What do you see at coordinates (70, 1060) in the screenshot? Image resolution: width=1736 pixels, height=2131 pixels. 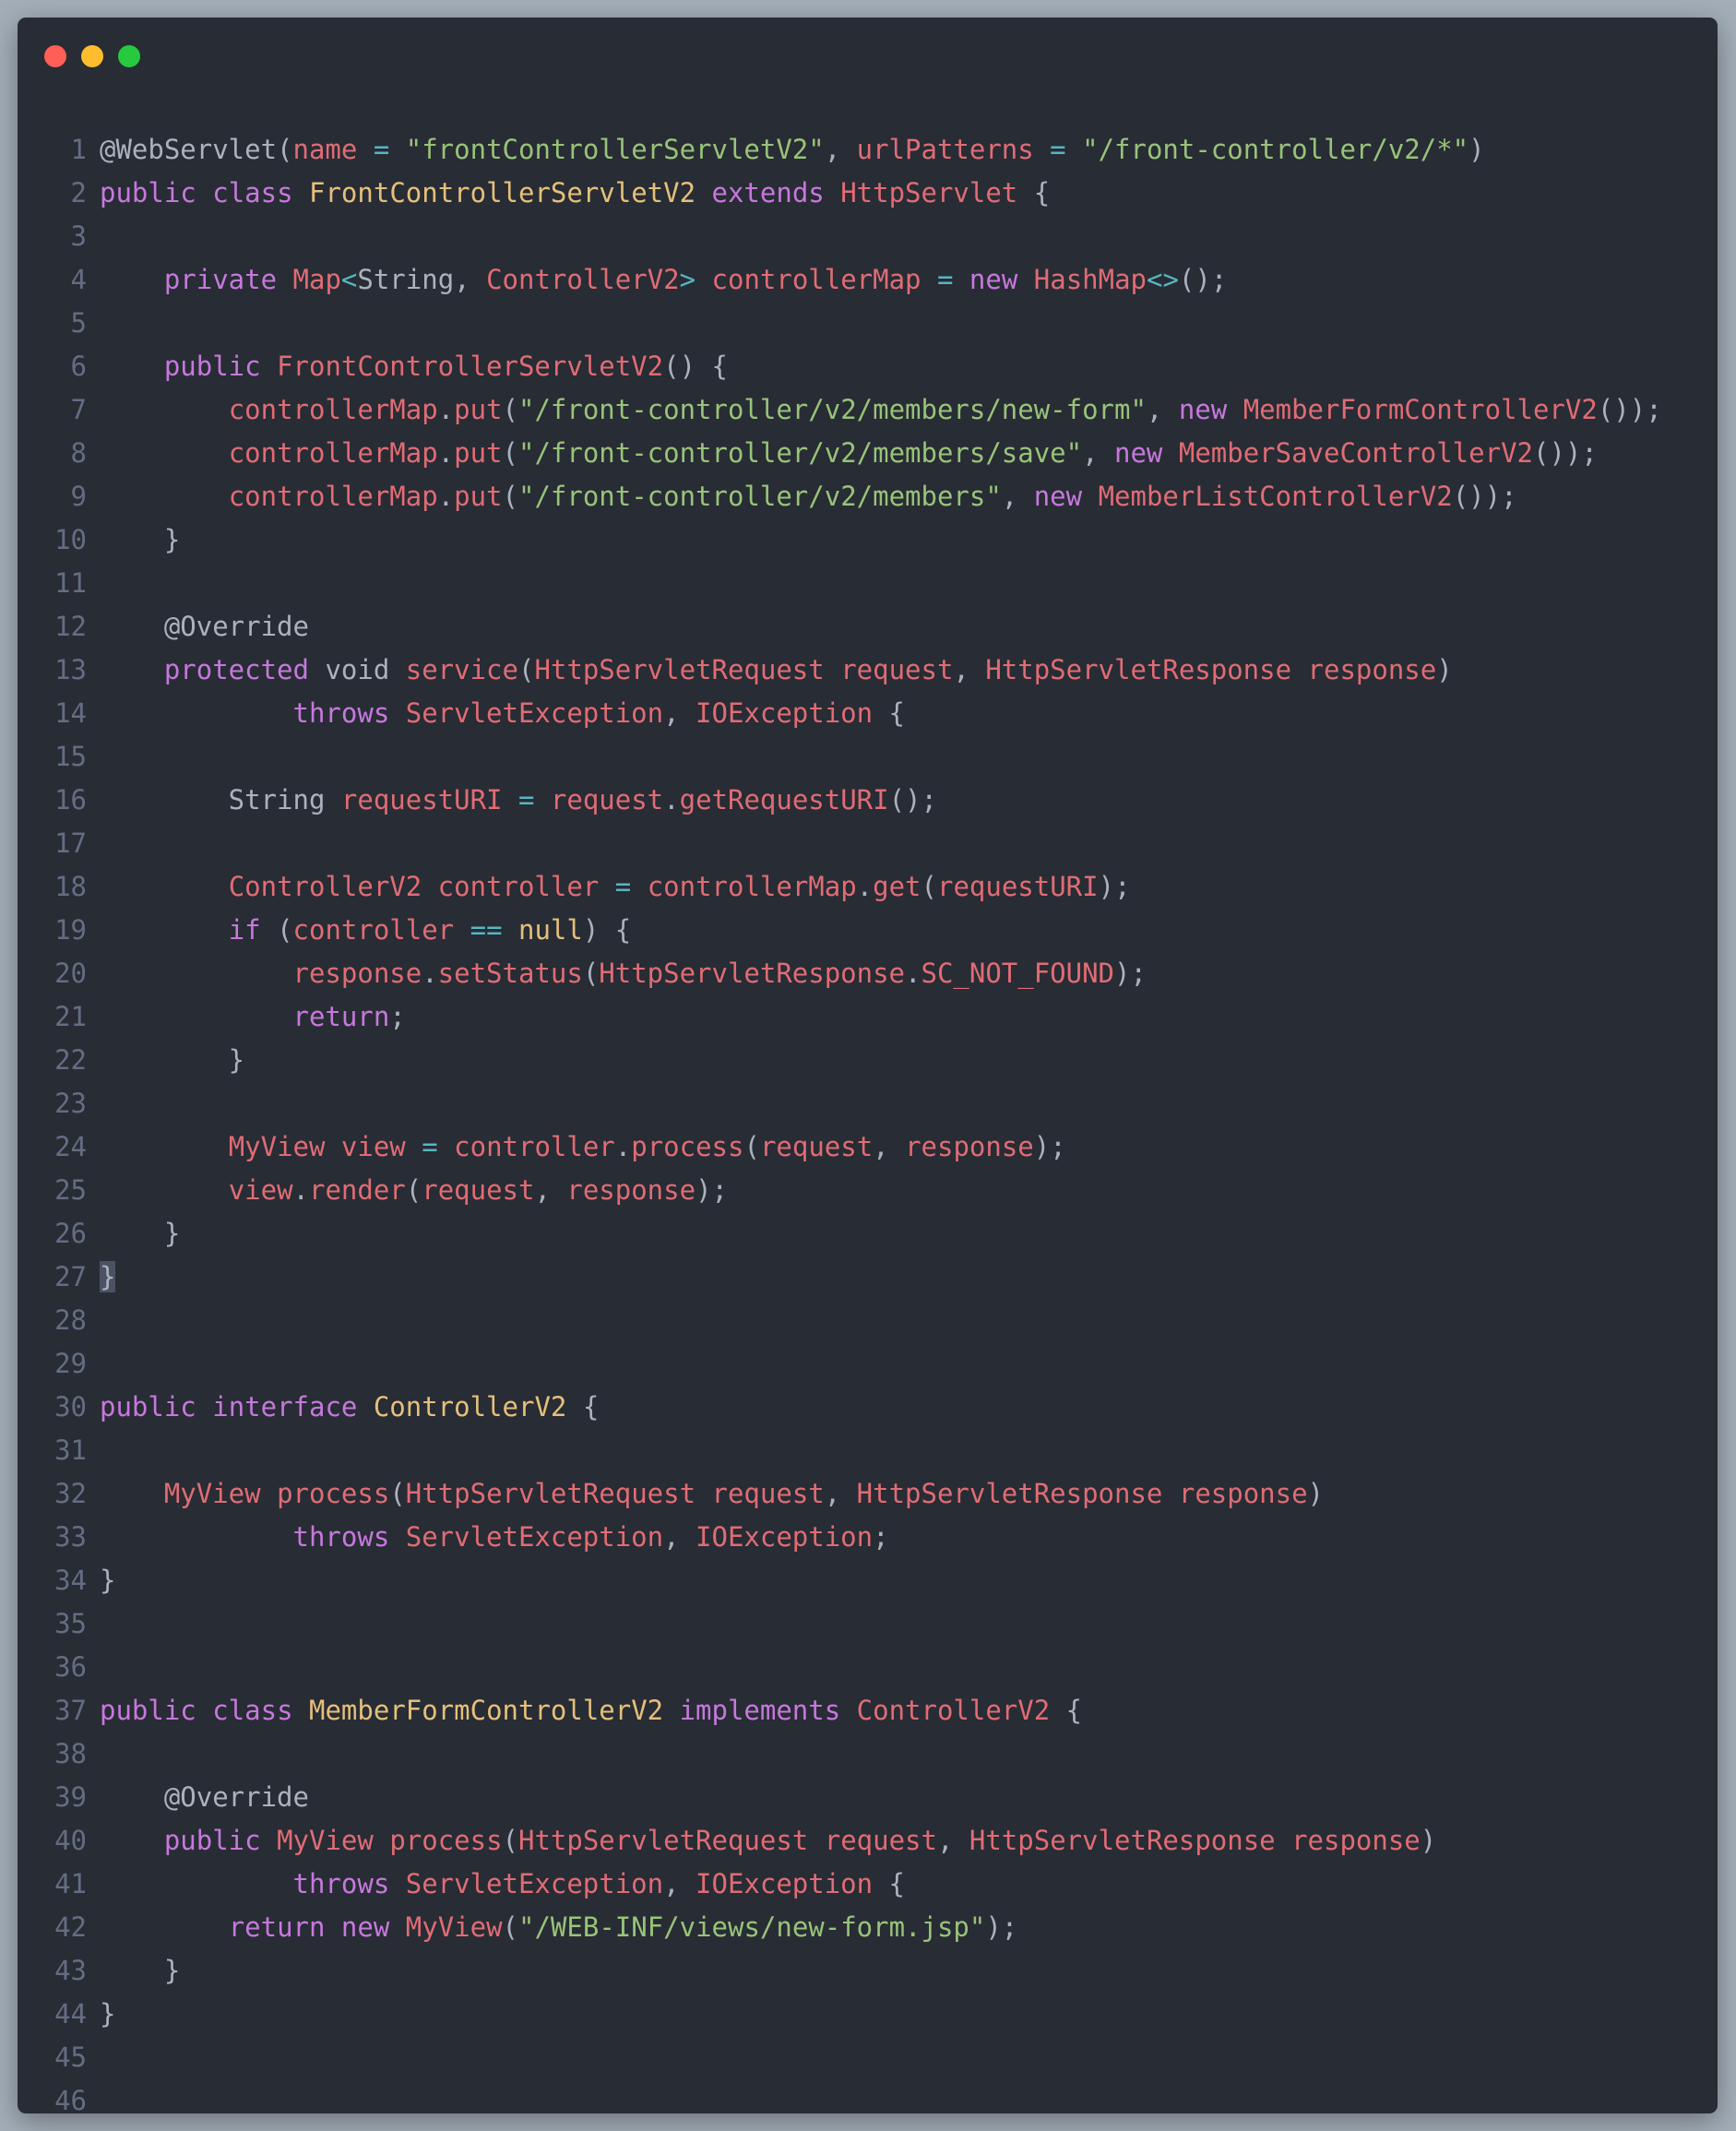 I see `line-number: 22` at bounding box center [70, 1060].